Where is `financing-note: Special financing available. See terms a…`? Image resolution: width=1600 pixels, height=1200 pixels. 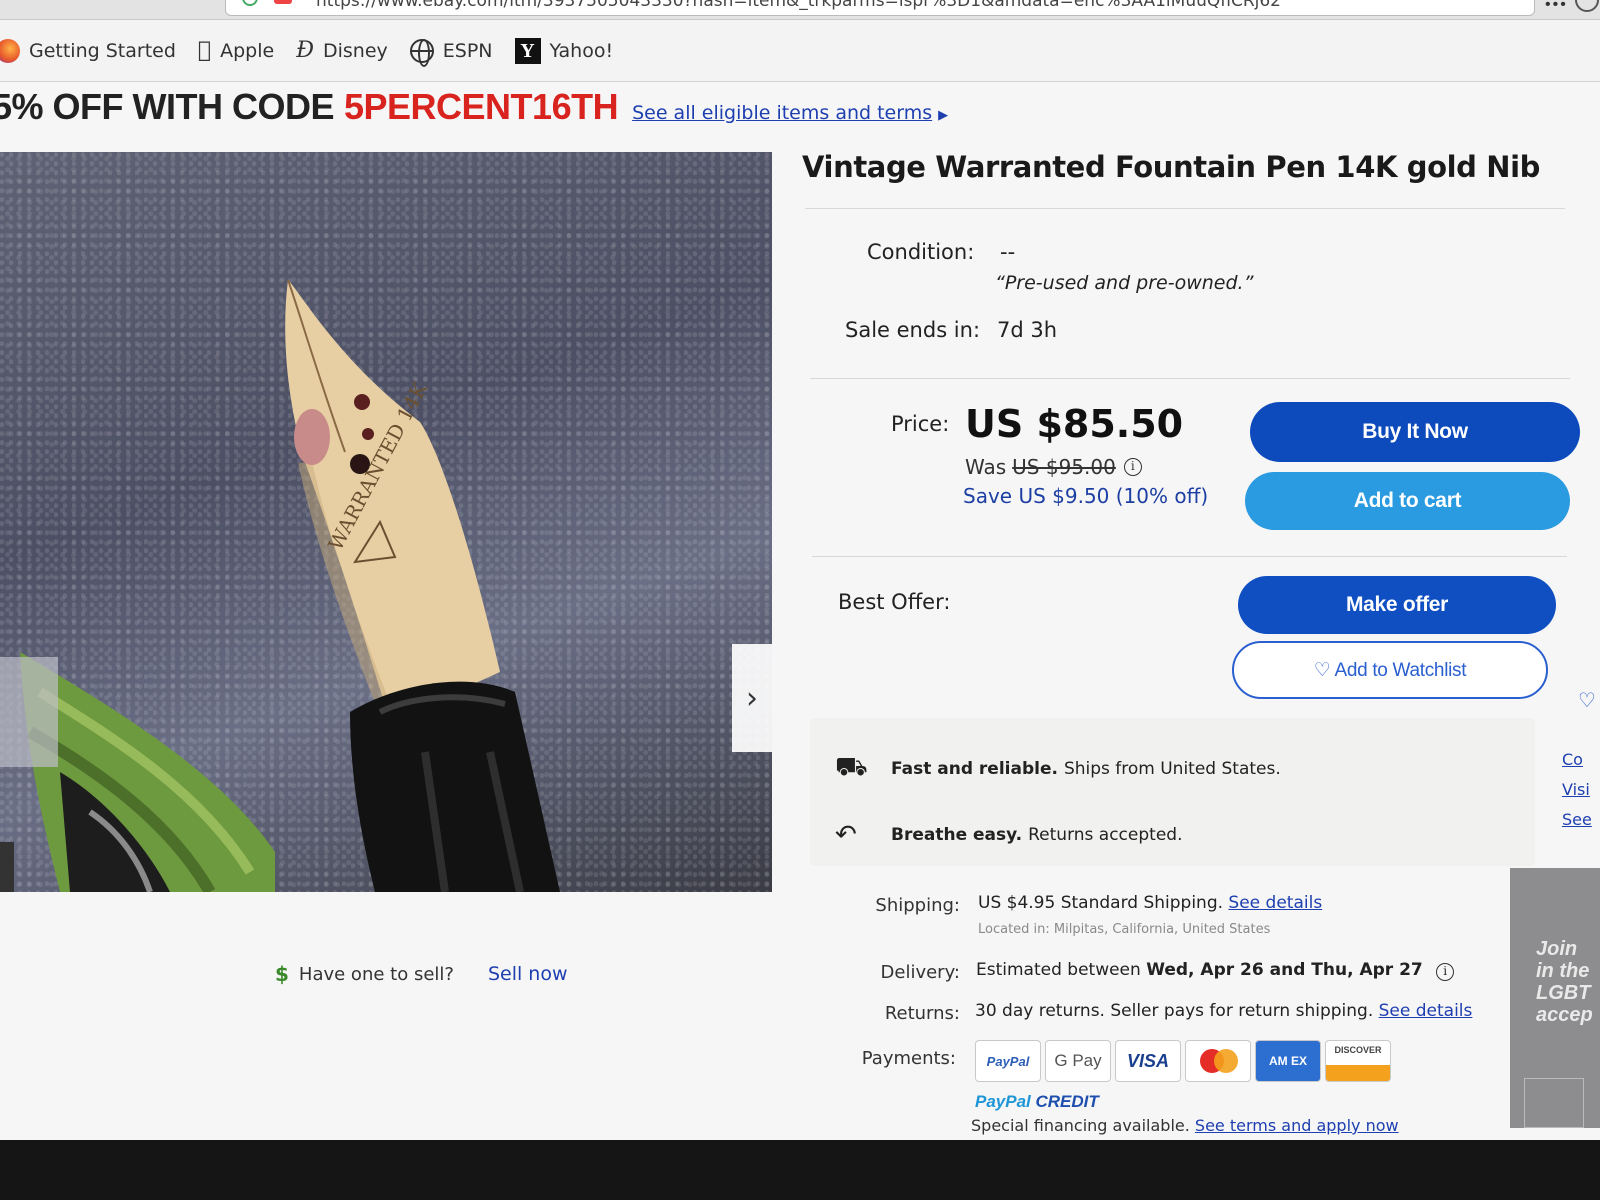
financing-note: Special financing available. See terms a… is located at coordinates (1185, 1125).